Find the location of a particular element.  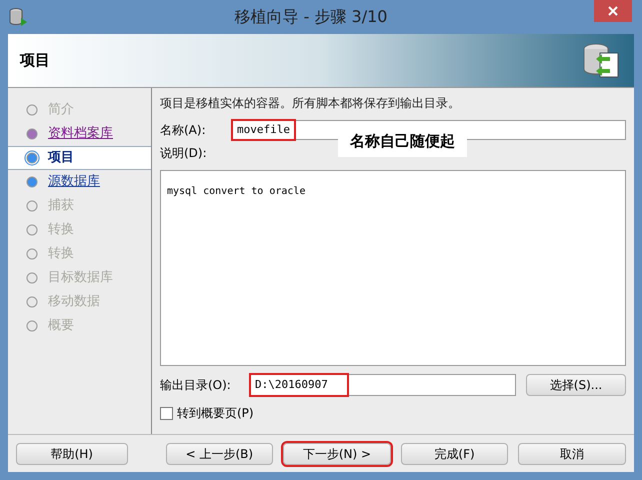

step-label: 项目 is located at coordinates (61, 158).